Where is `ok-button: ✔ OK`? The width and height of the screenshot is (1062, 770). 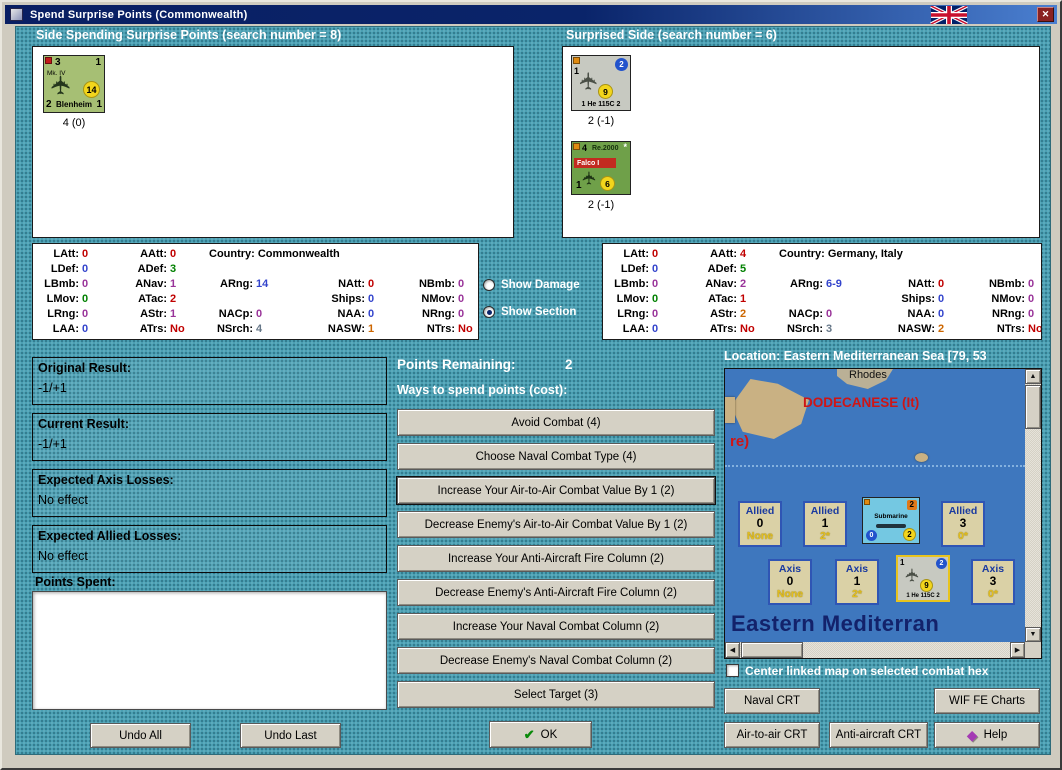 ok-button: ✔ OK is located at coordinates (540, 734).